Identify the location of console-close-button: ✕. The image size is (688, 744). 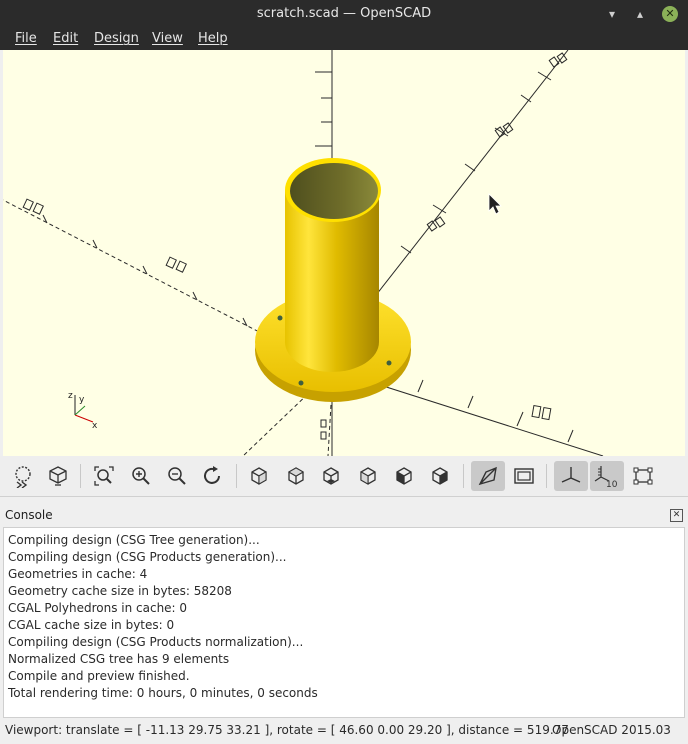
(676, 515).